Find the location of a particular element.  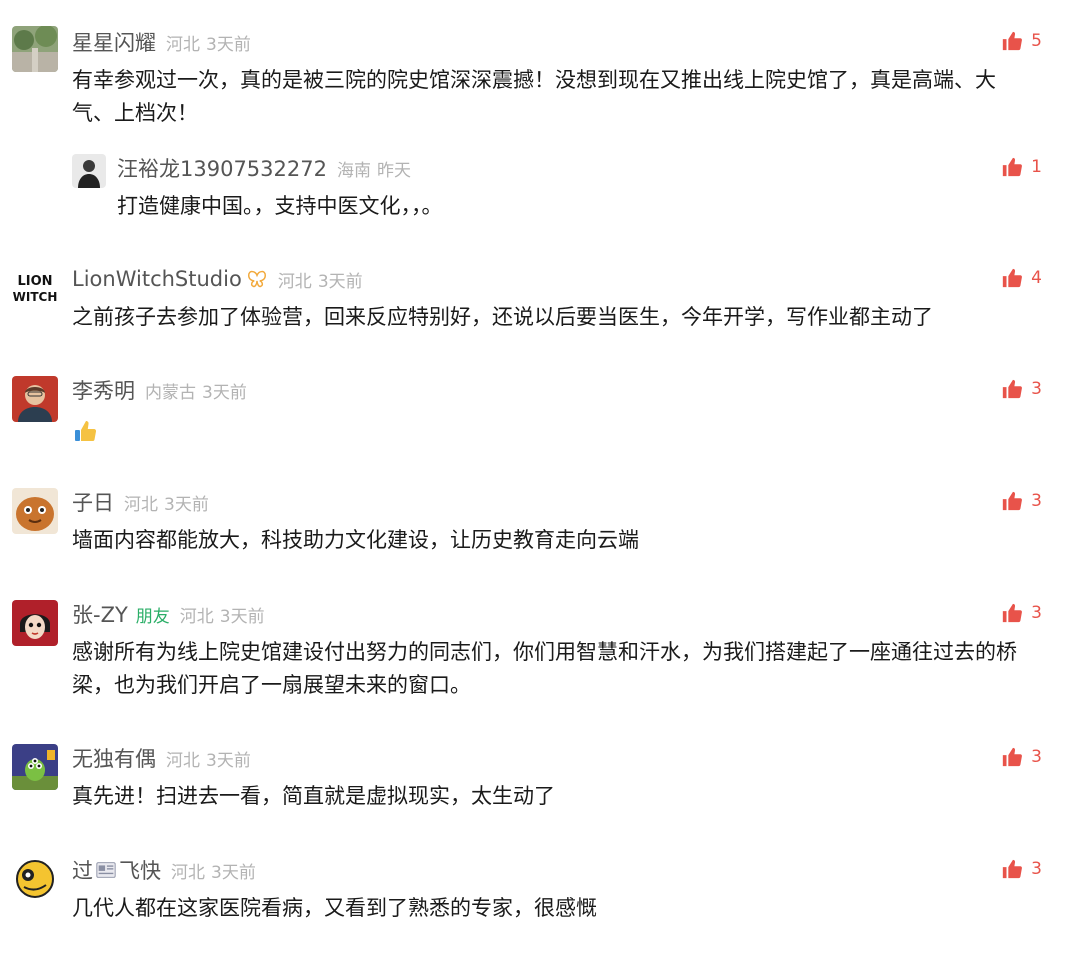

author-name-part: 过 is located at coordinates (82, 870).